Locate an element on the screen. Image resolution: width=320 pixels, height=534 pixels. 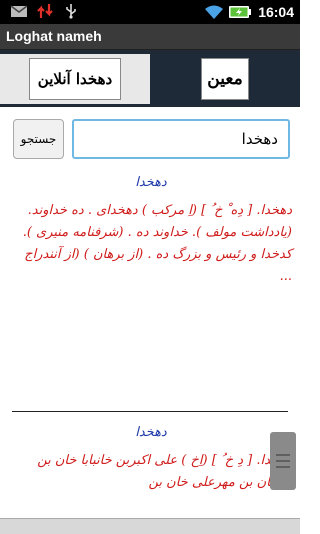
app-title: Loghat nameh is located at coordinates (54, 36).